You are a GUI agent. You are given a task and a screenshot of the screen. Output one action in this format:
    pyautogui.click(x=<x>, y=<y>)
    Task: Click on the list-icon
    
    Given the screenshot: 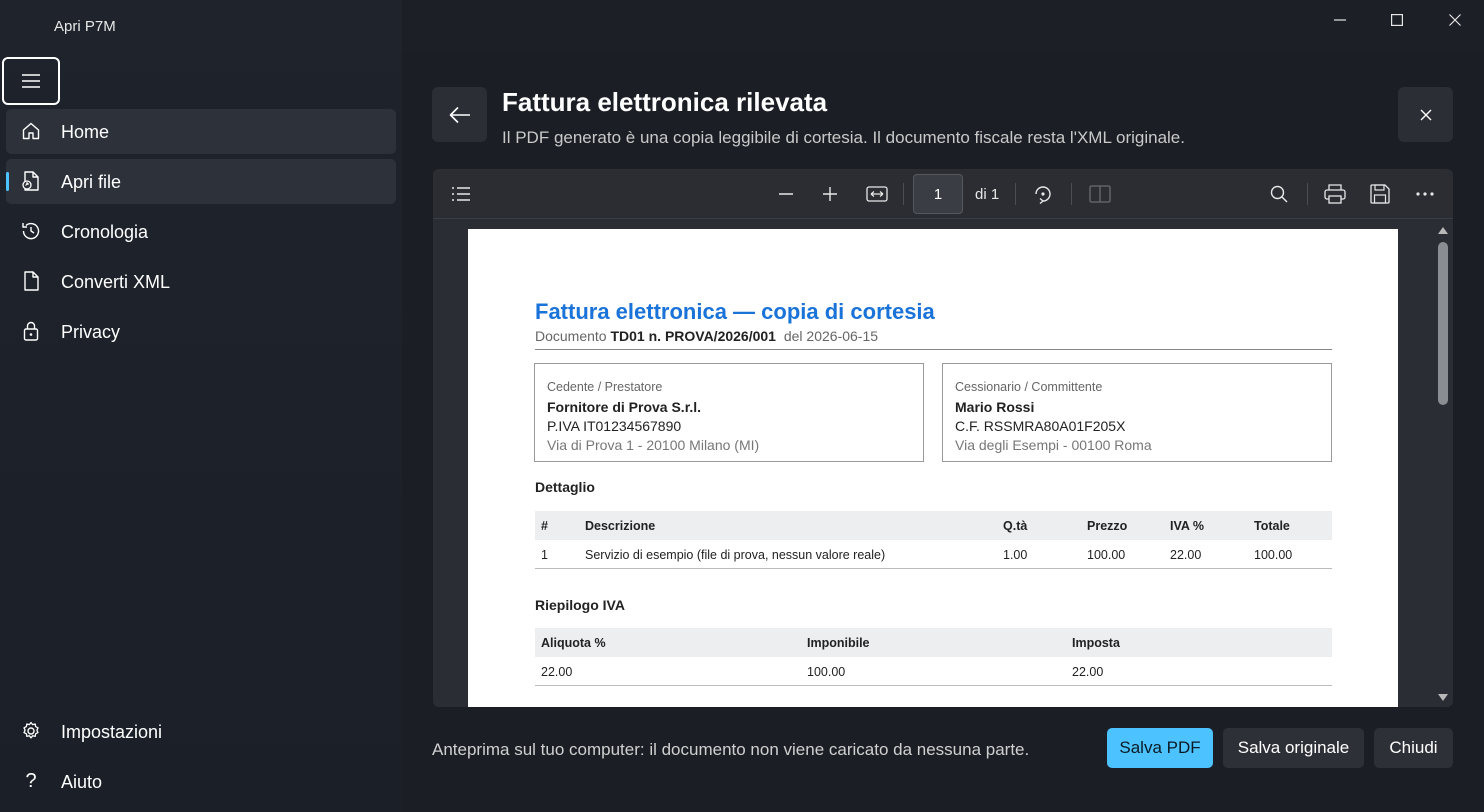 What is the action you would take?
    pyautogui.click(x=461, y=194)
    